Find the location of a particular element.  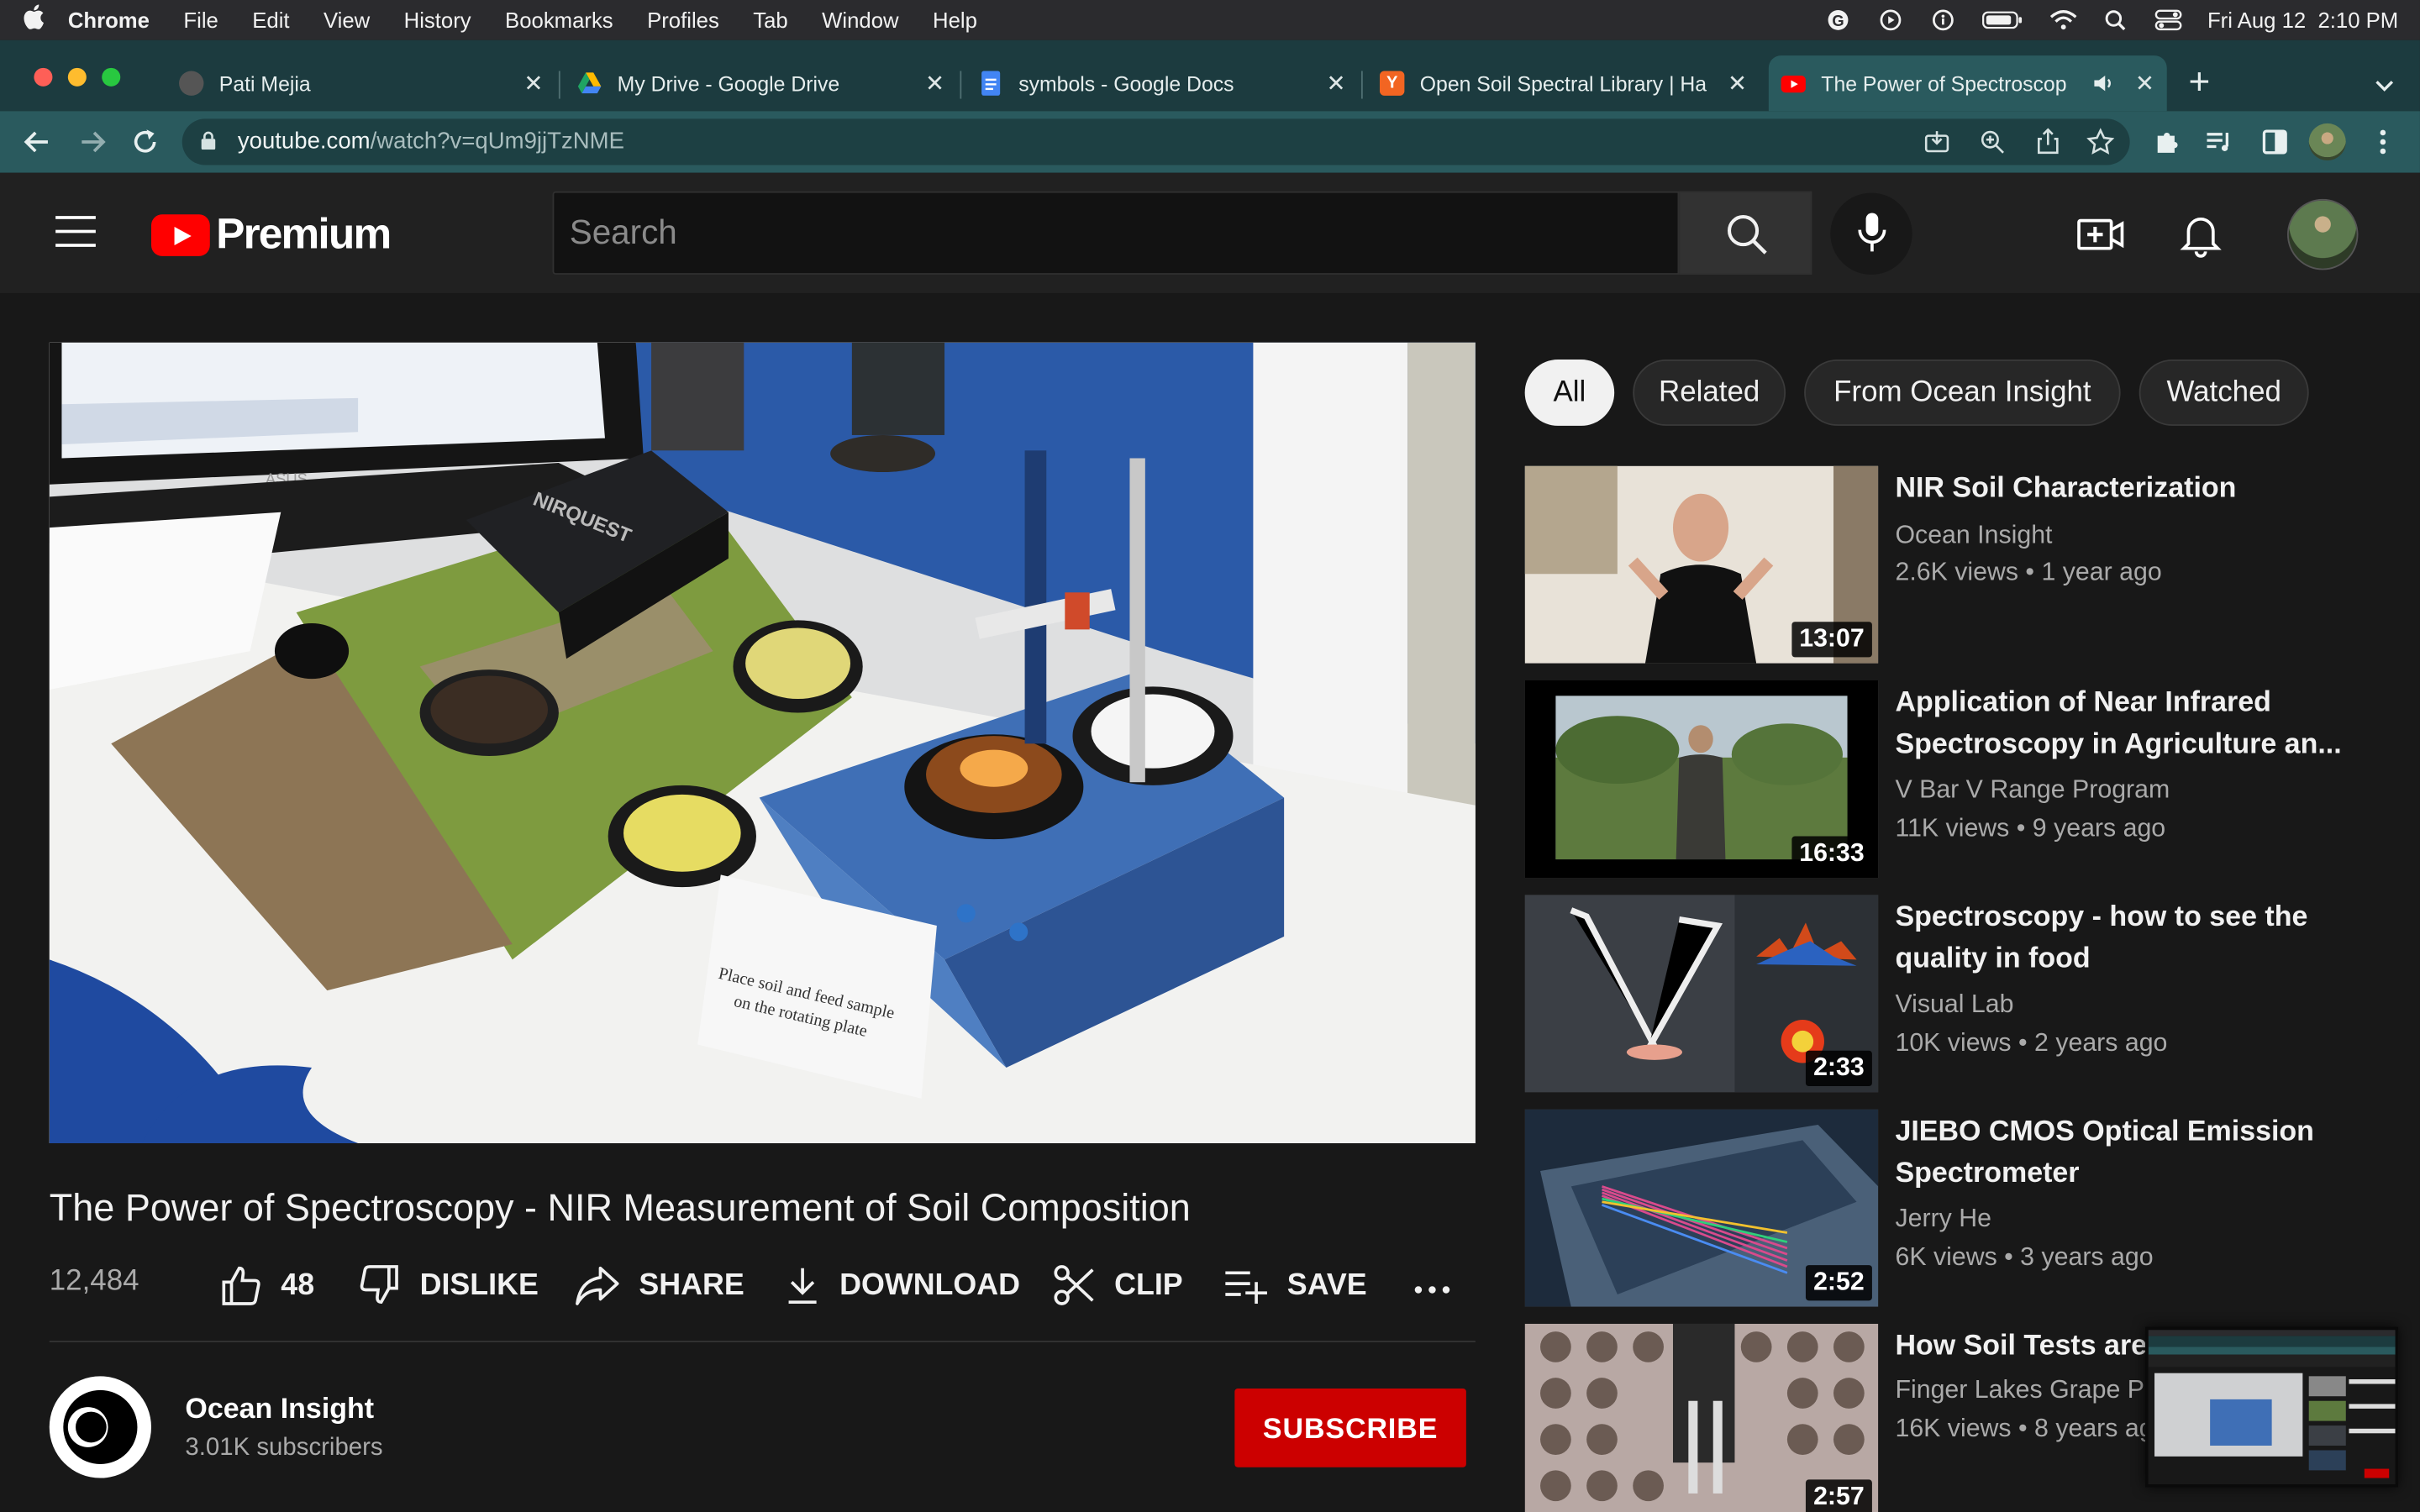

video-thumbnail: 16:33 is located at coordinates (1701, 779).